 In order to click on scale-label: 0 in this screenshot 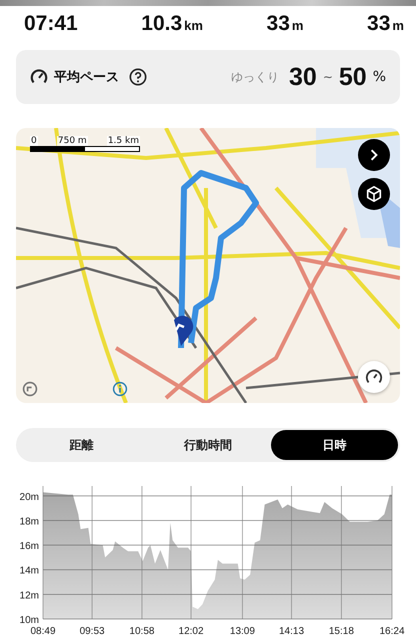, I will do `click(34, 141)`.